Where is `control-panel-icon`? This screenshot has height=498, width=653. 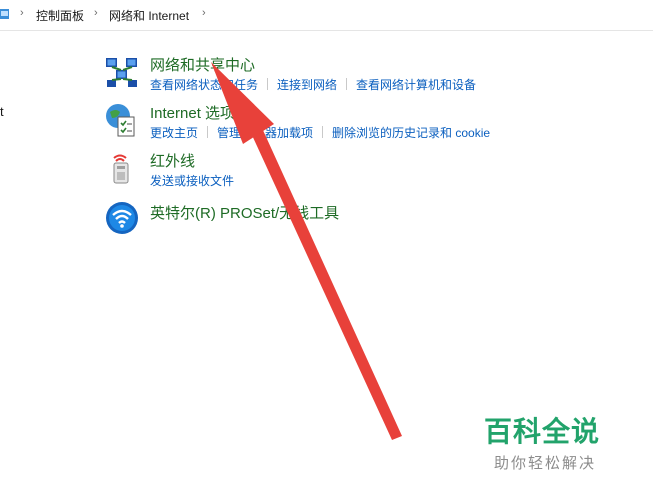
control-panel-icon is located at coordinates (4, 14).